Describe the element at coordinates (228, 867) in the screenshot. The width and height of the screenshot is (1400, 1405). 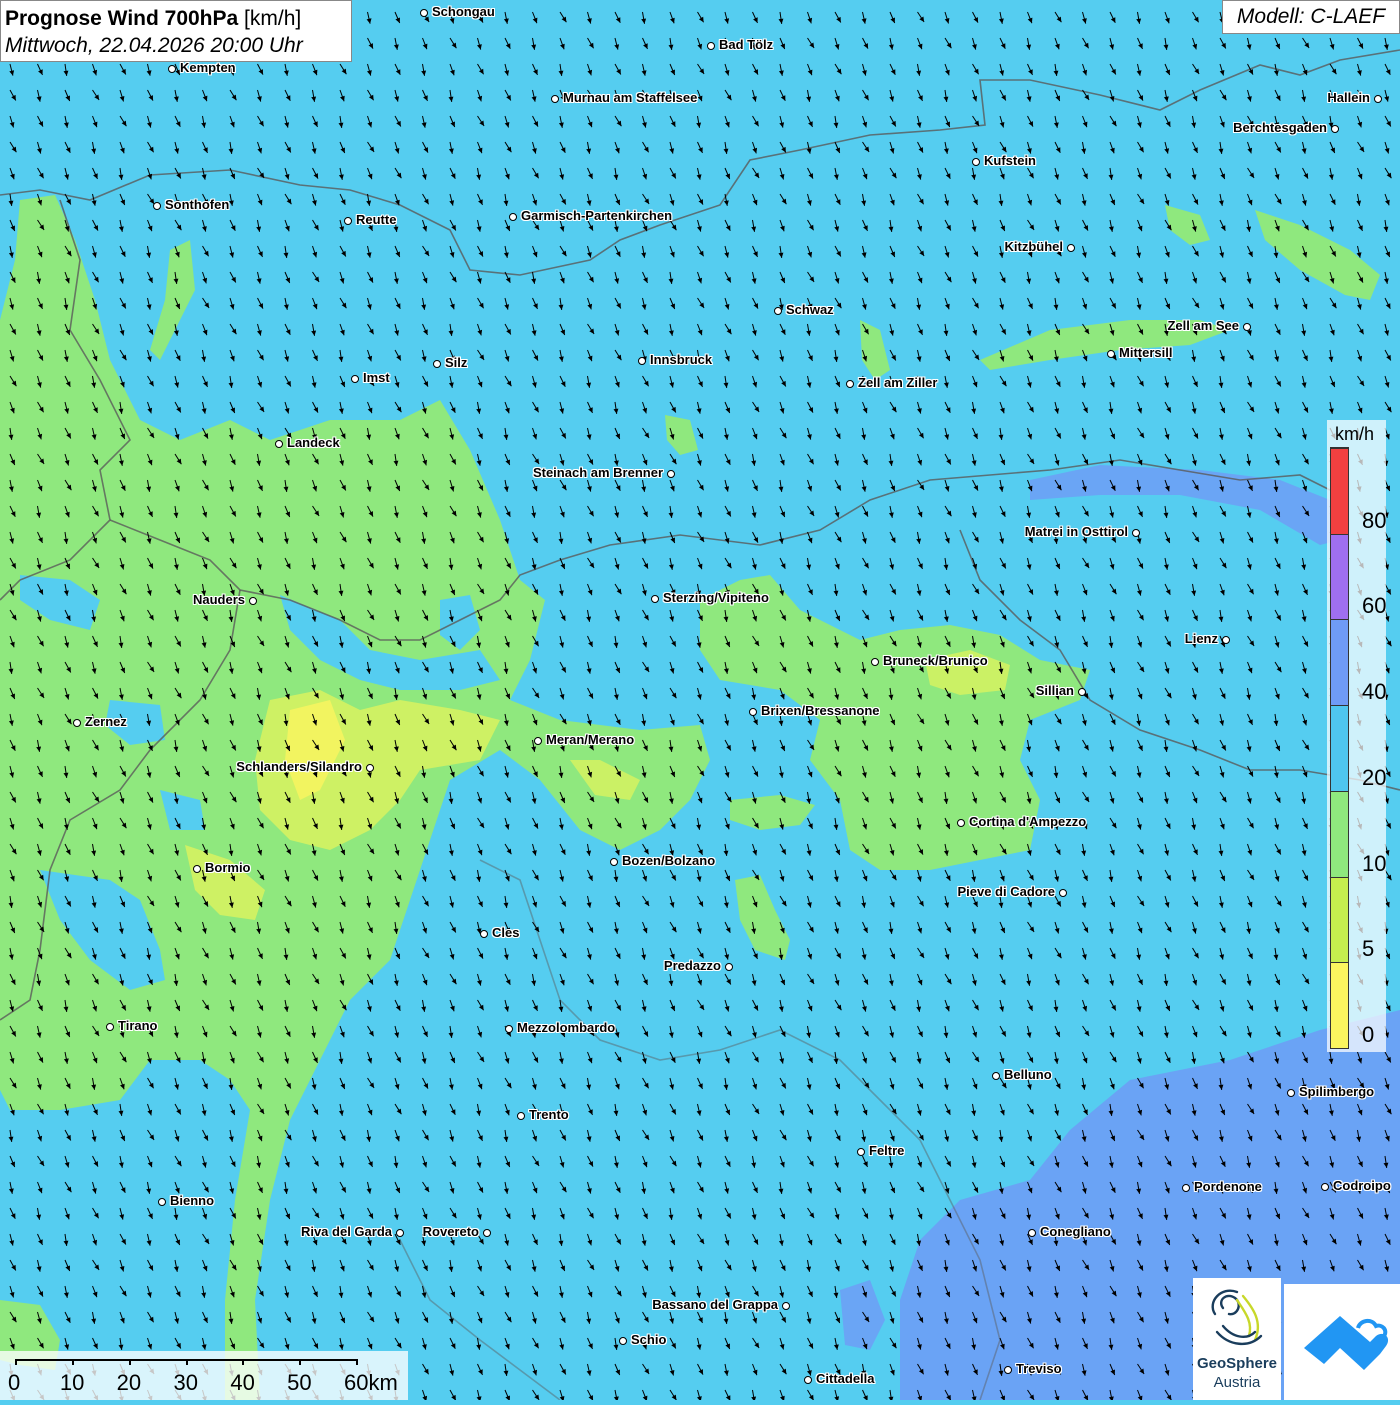
I see `city-label: Bormio` at that location.